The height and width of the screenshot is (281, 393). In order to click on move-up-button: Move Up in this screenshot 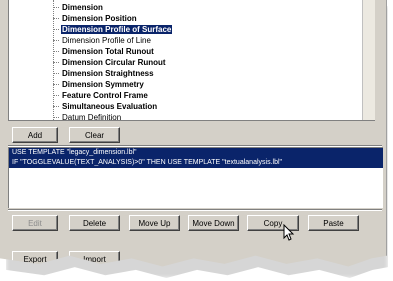, I will do `click(154, 223)`.